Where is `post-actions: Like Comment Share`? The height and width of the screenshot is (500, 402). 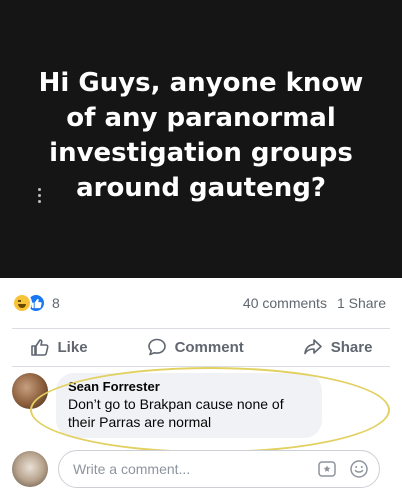 post-actions: Like Comment Share is located at coordinates (201, 347).